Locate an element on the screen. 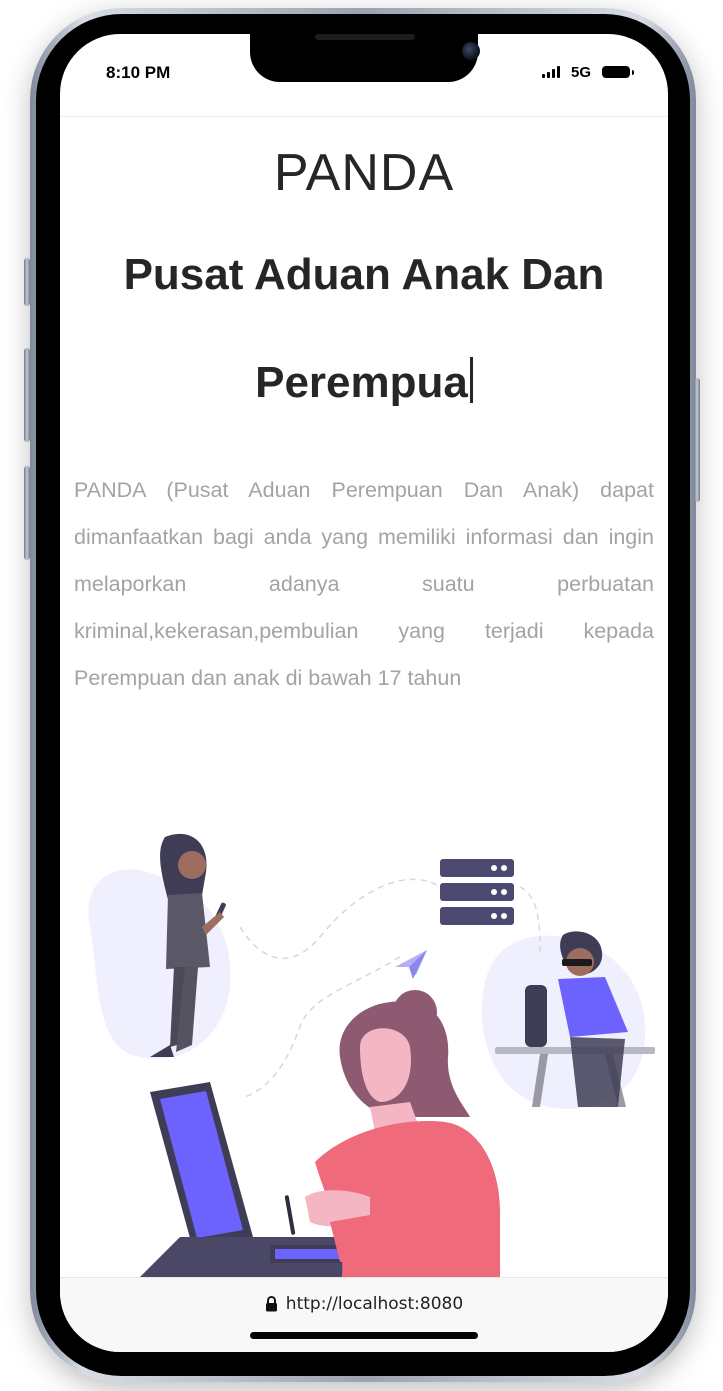 This screenshot has height=1391, width=723. camera-icon is located at coordinates (471, 51).